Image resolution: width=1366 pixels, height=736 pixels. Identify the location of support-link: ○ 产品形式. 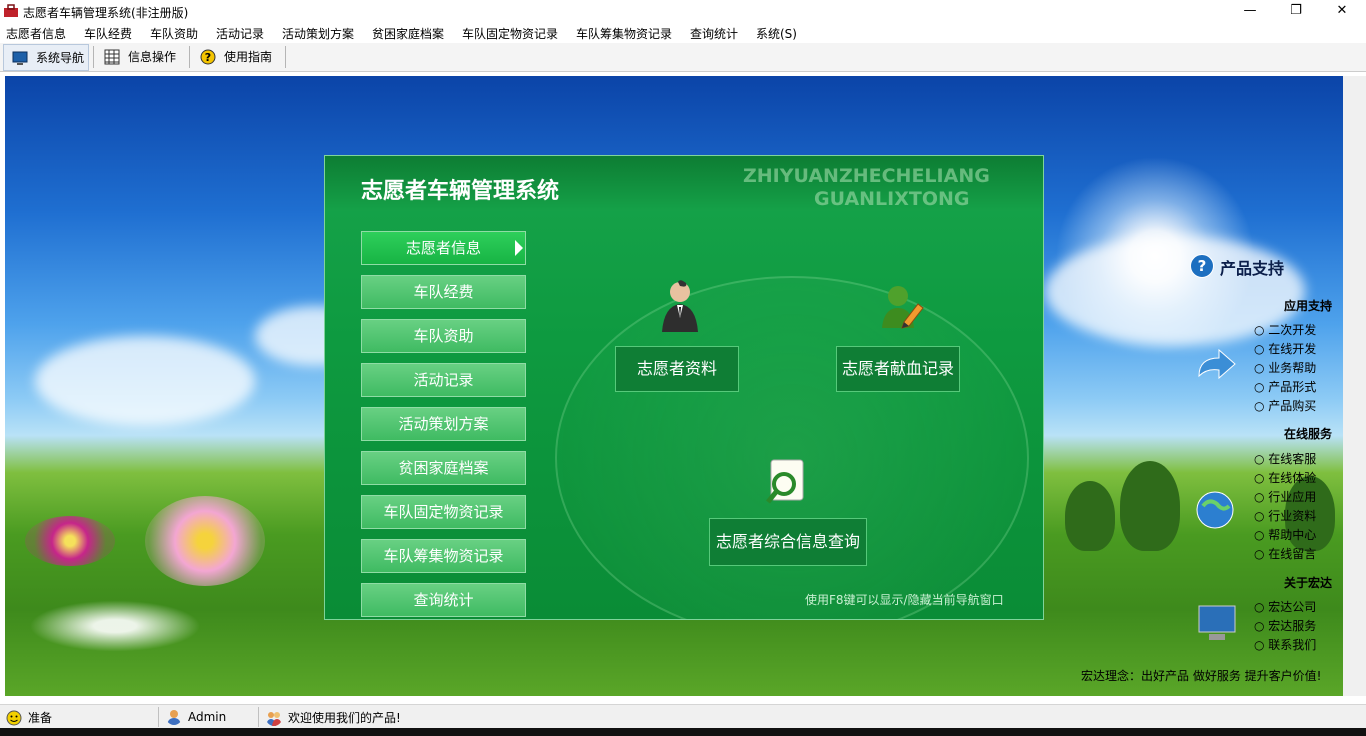
(1285, 386).